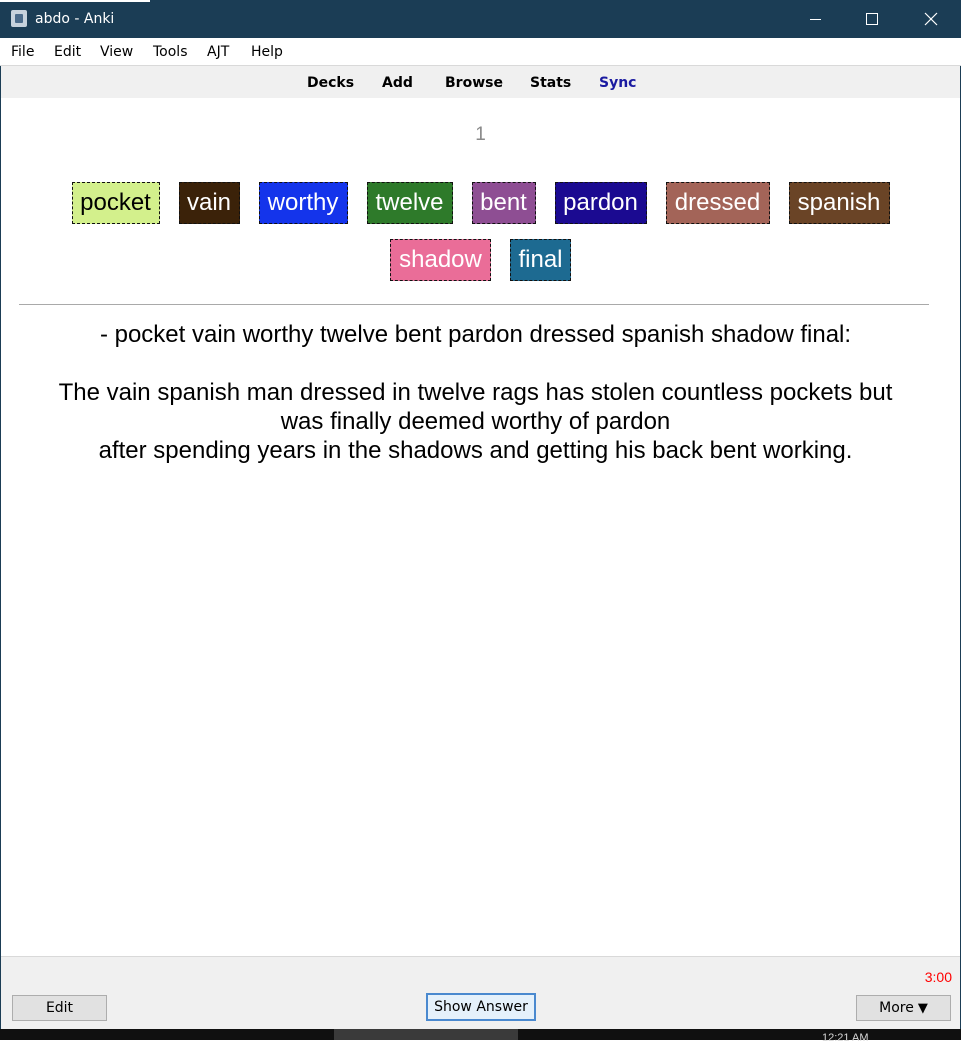 The width and height of the screenshot is (961, 1044). What do you see at coordinates (717, 203) in the screenshot?
I see `word-chip-dressed: dressed` at bounding box center [717, 203].